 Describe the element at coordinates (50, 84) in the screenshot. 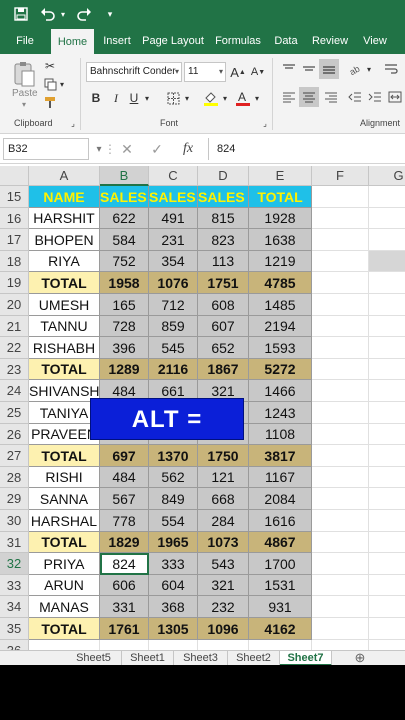

I see `copy-icon` at that location.